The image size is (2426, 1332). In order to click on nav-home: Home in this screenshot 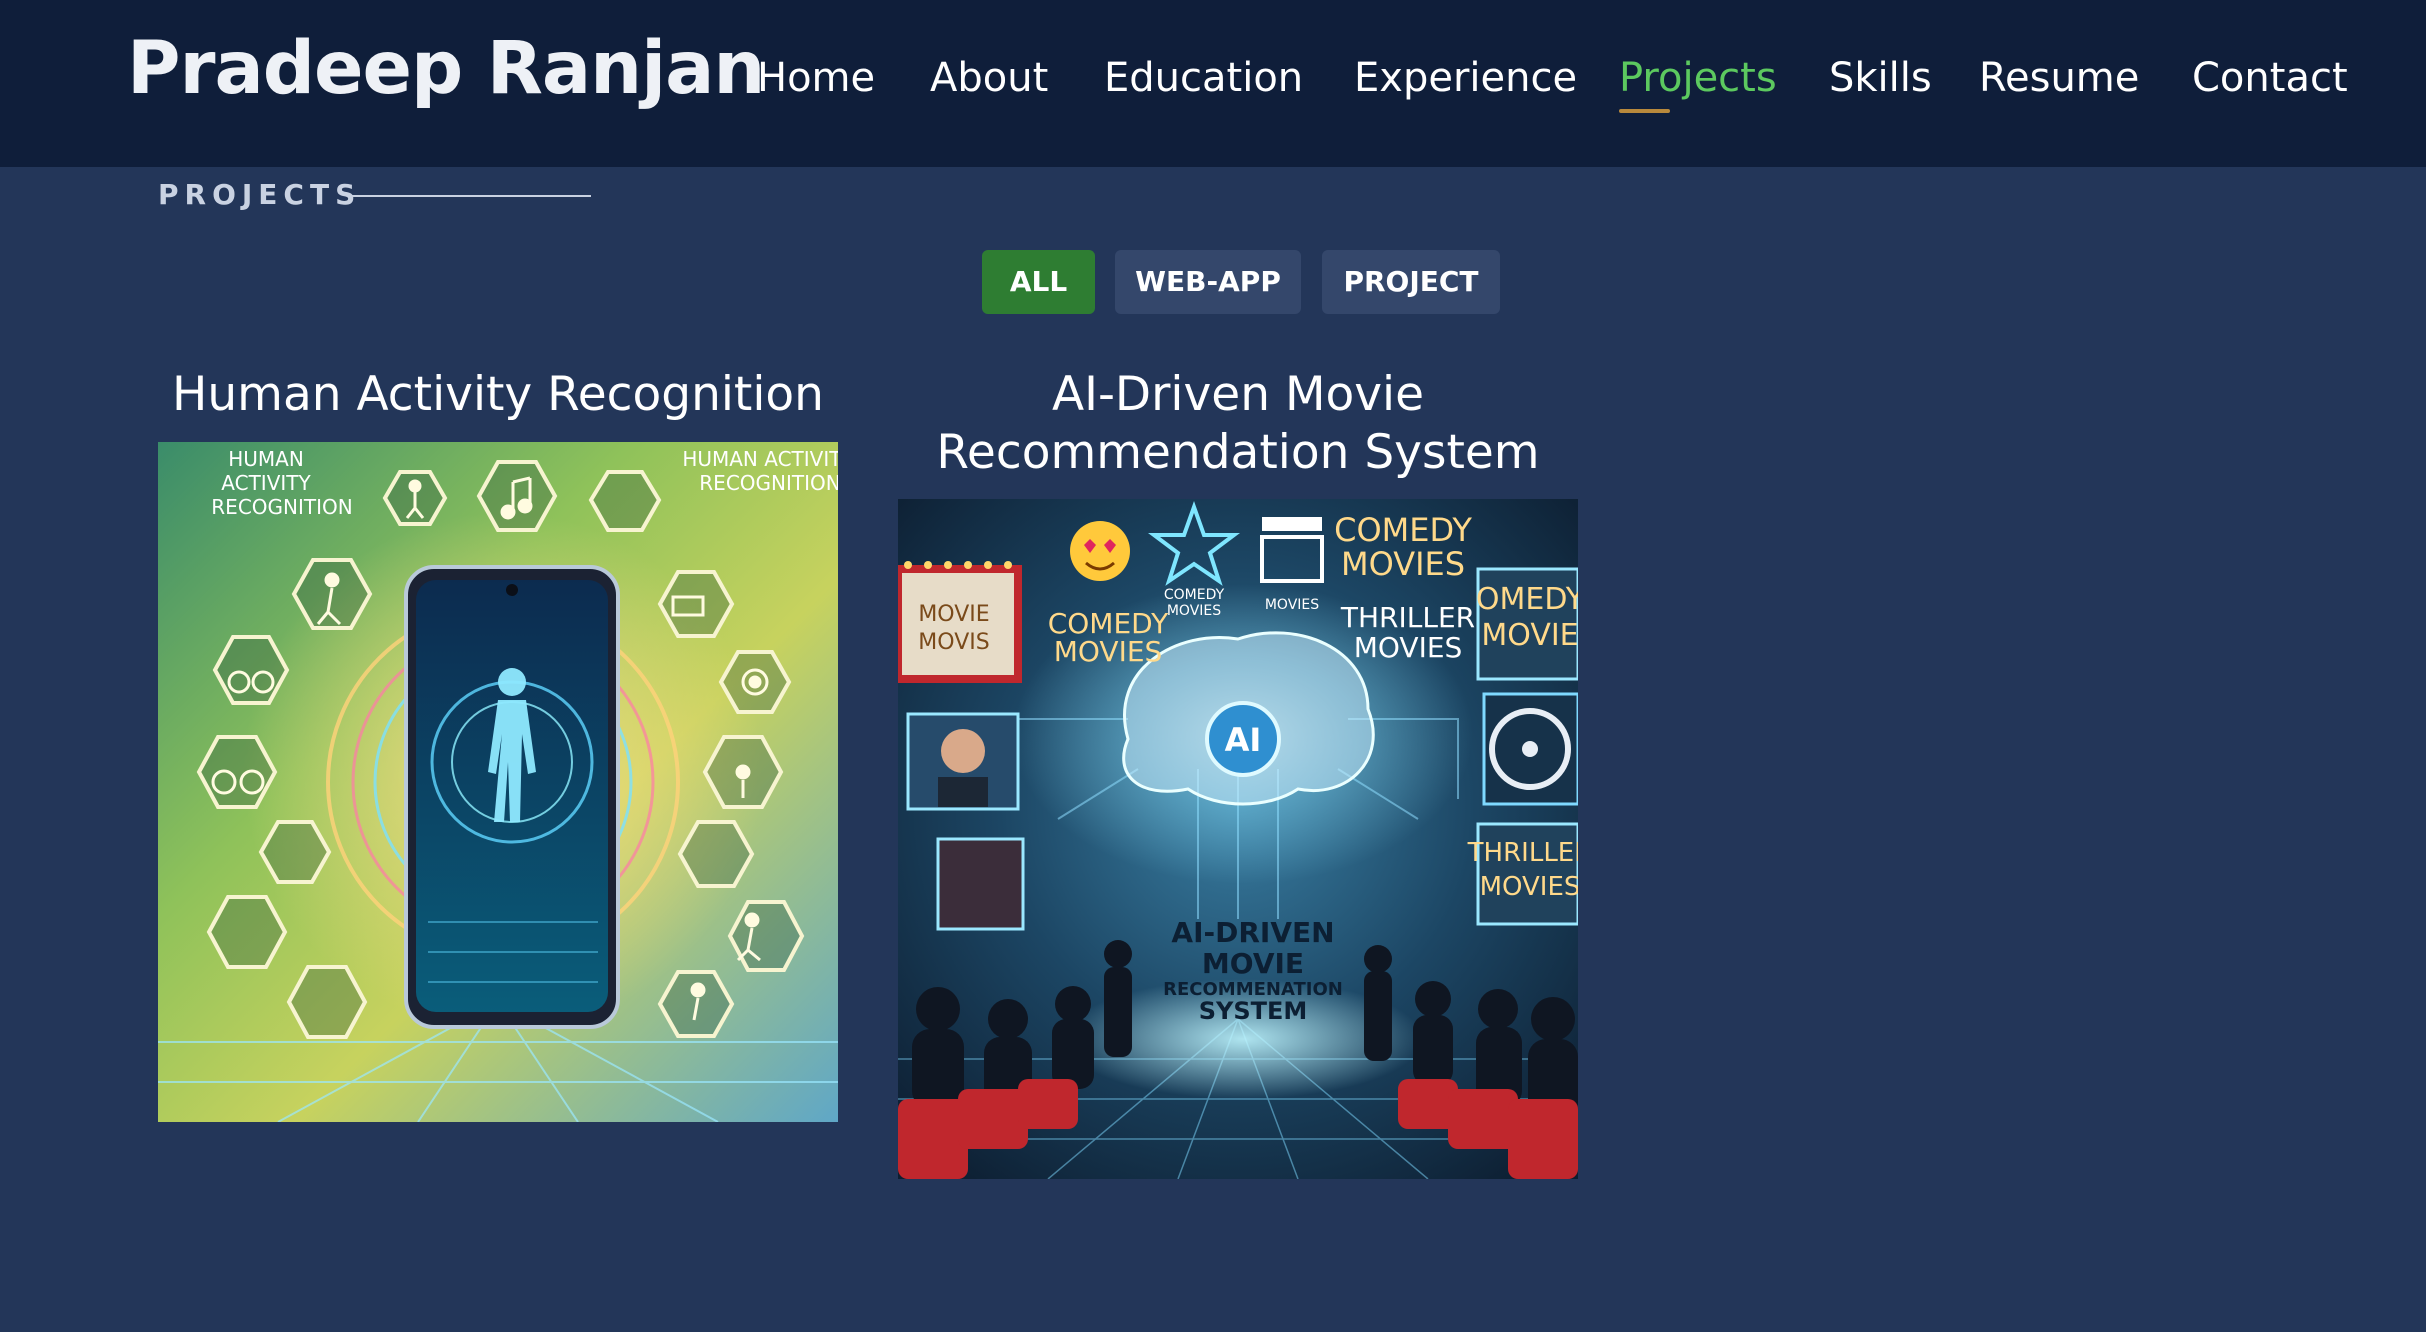, I will do `click(816, 78)`.